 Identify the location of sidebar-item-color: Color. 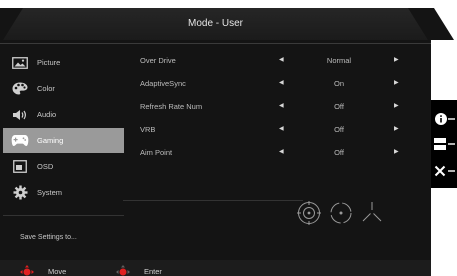
(63, 88).